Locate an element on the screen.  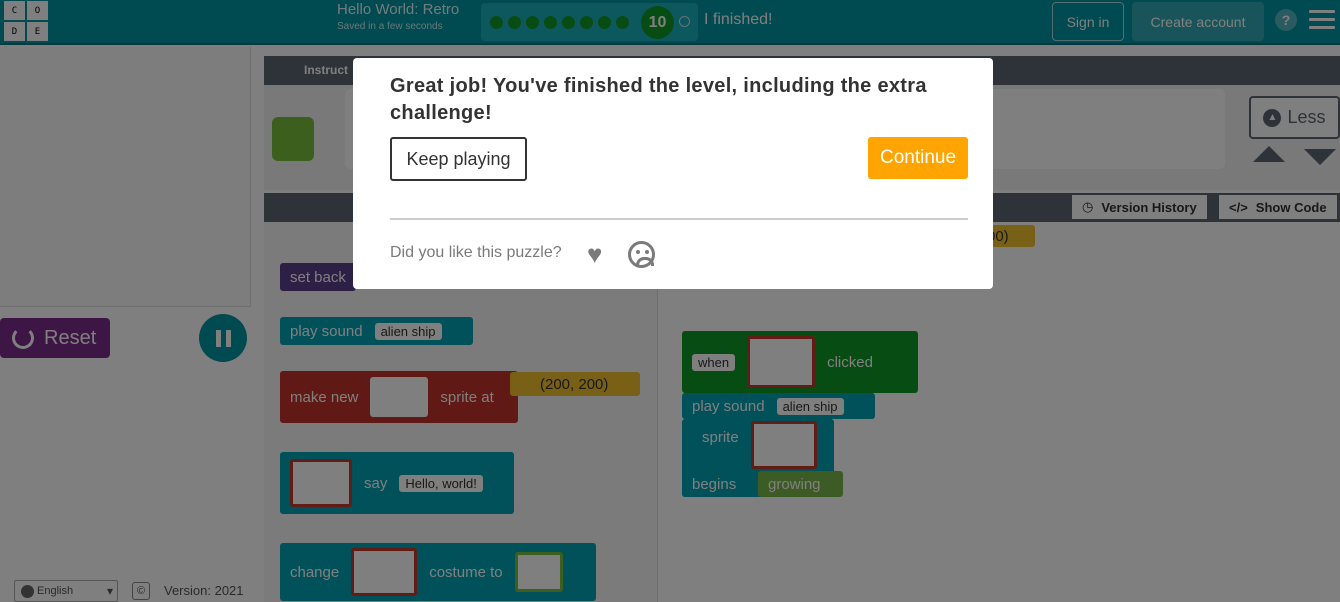
divider is located at coordinates (679, 219).